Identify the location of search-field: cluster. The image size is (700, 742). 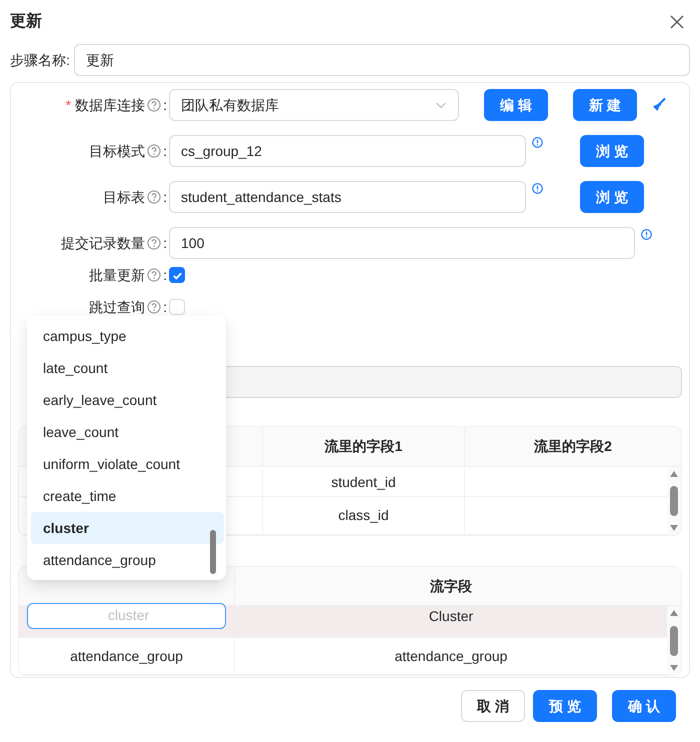
(126, 615).